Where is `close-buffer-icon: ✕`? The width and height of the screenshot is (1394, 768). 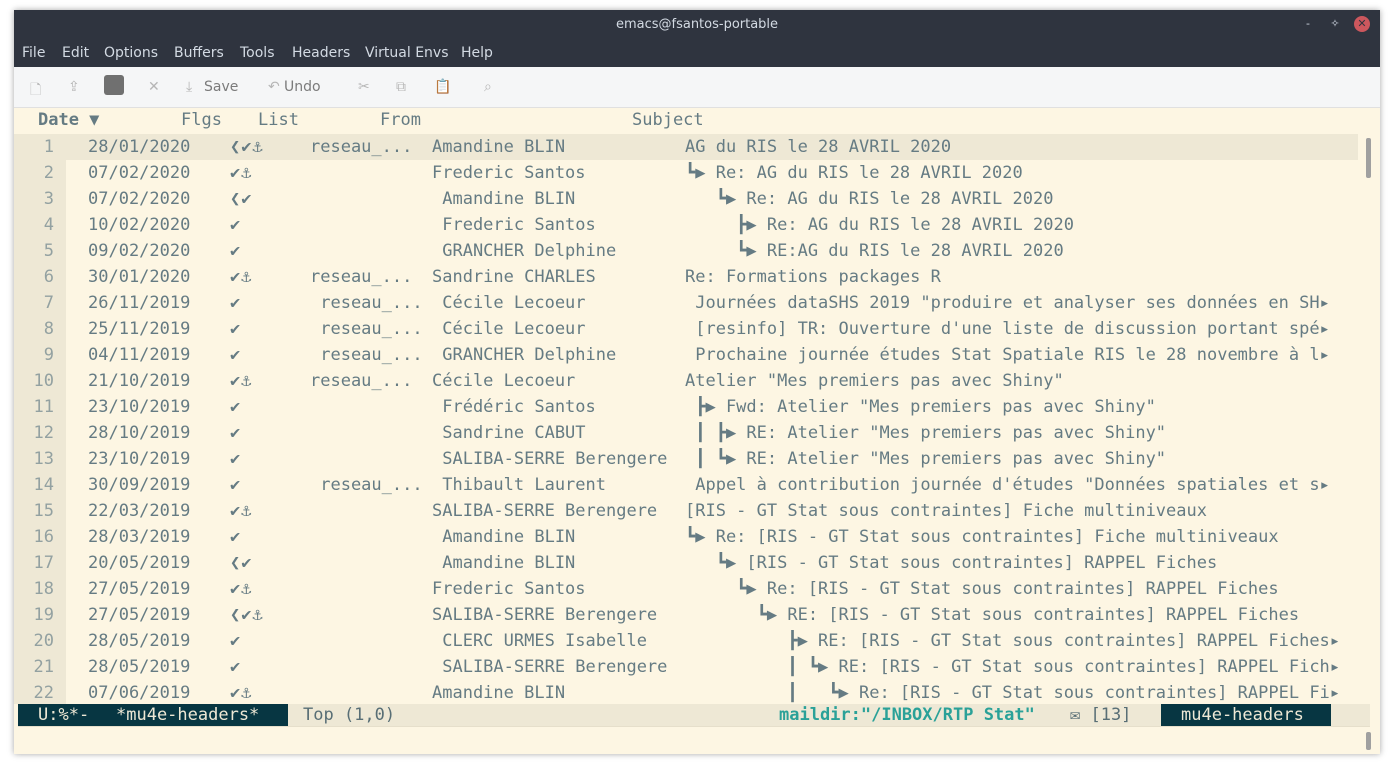
close-buffer-icon: ✕ is located at coordinates (154, 87).